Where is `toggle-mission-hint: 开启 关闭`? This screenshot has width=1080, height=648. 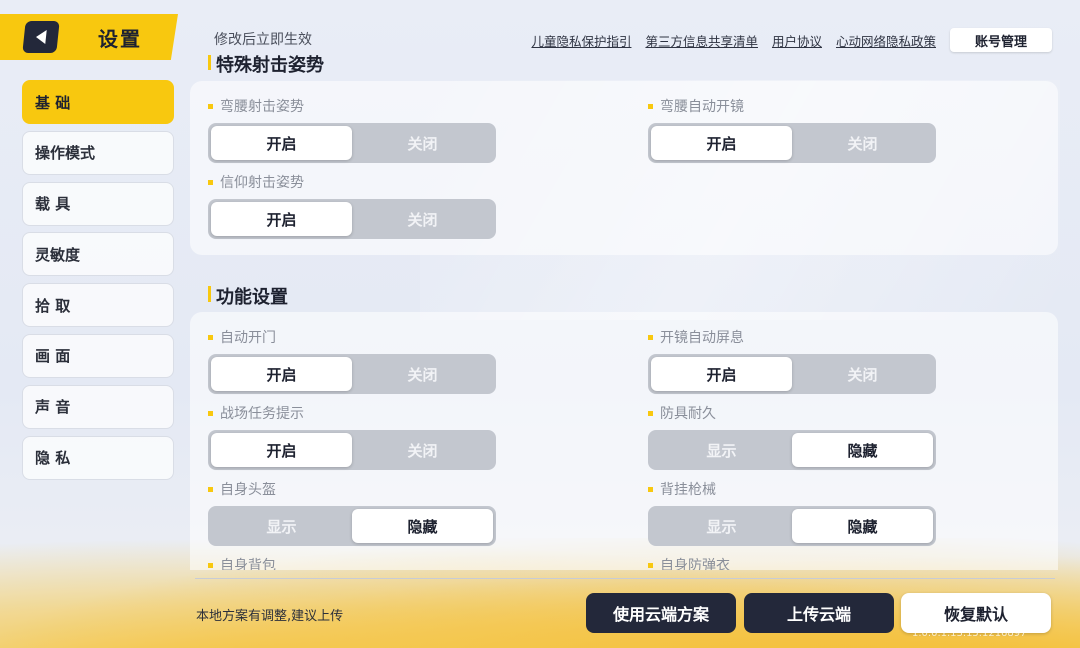 toggle-mission-hint: 开启 关闭 is located at coordinates (352, 450).